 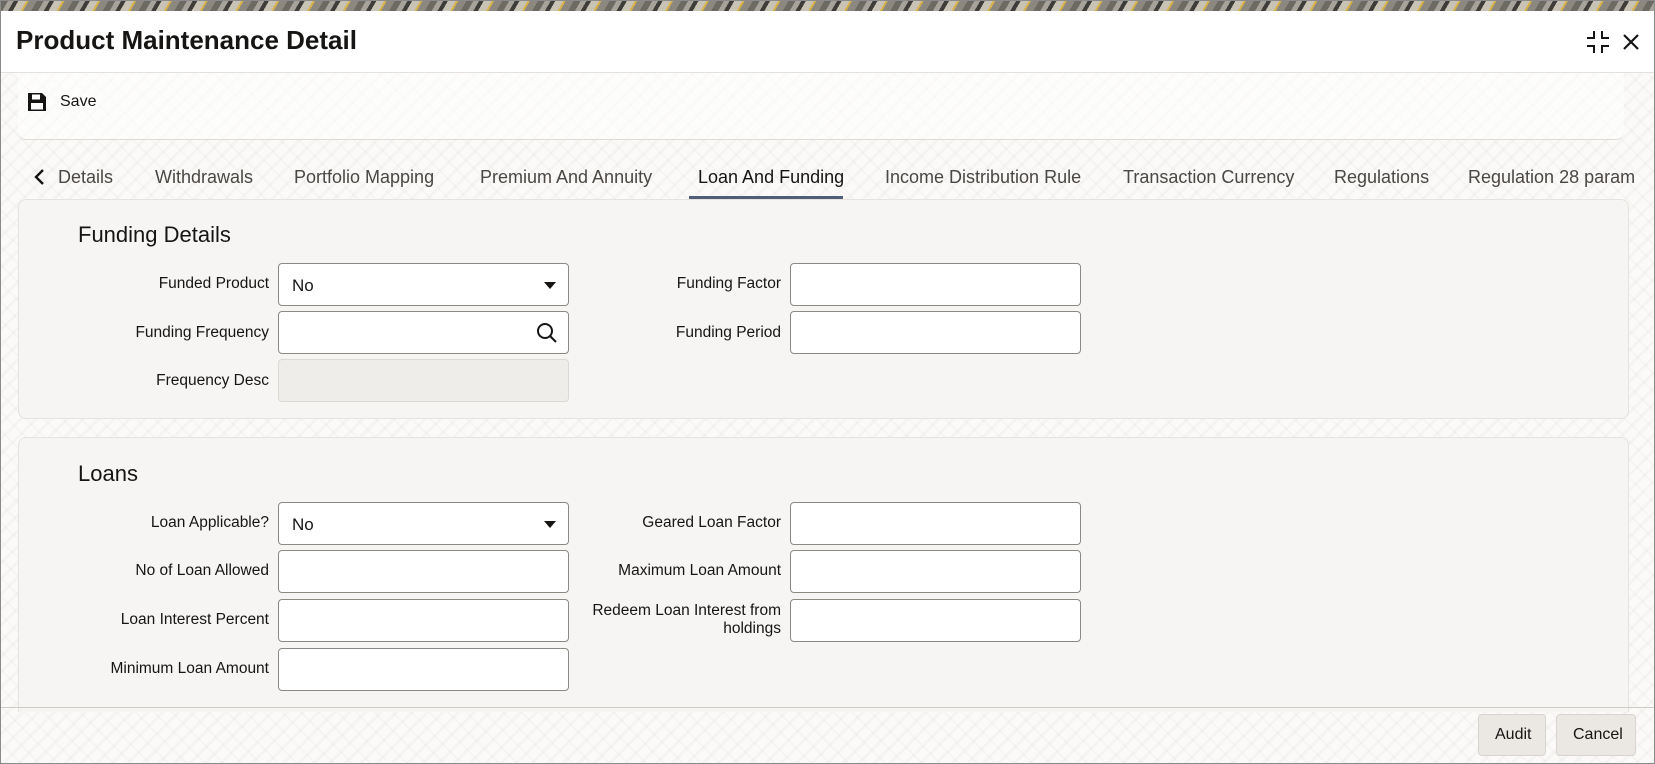 I want to click on loan-interest-percent-label: Loan Interest Percent, so click(x=194, y=619).